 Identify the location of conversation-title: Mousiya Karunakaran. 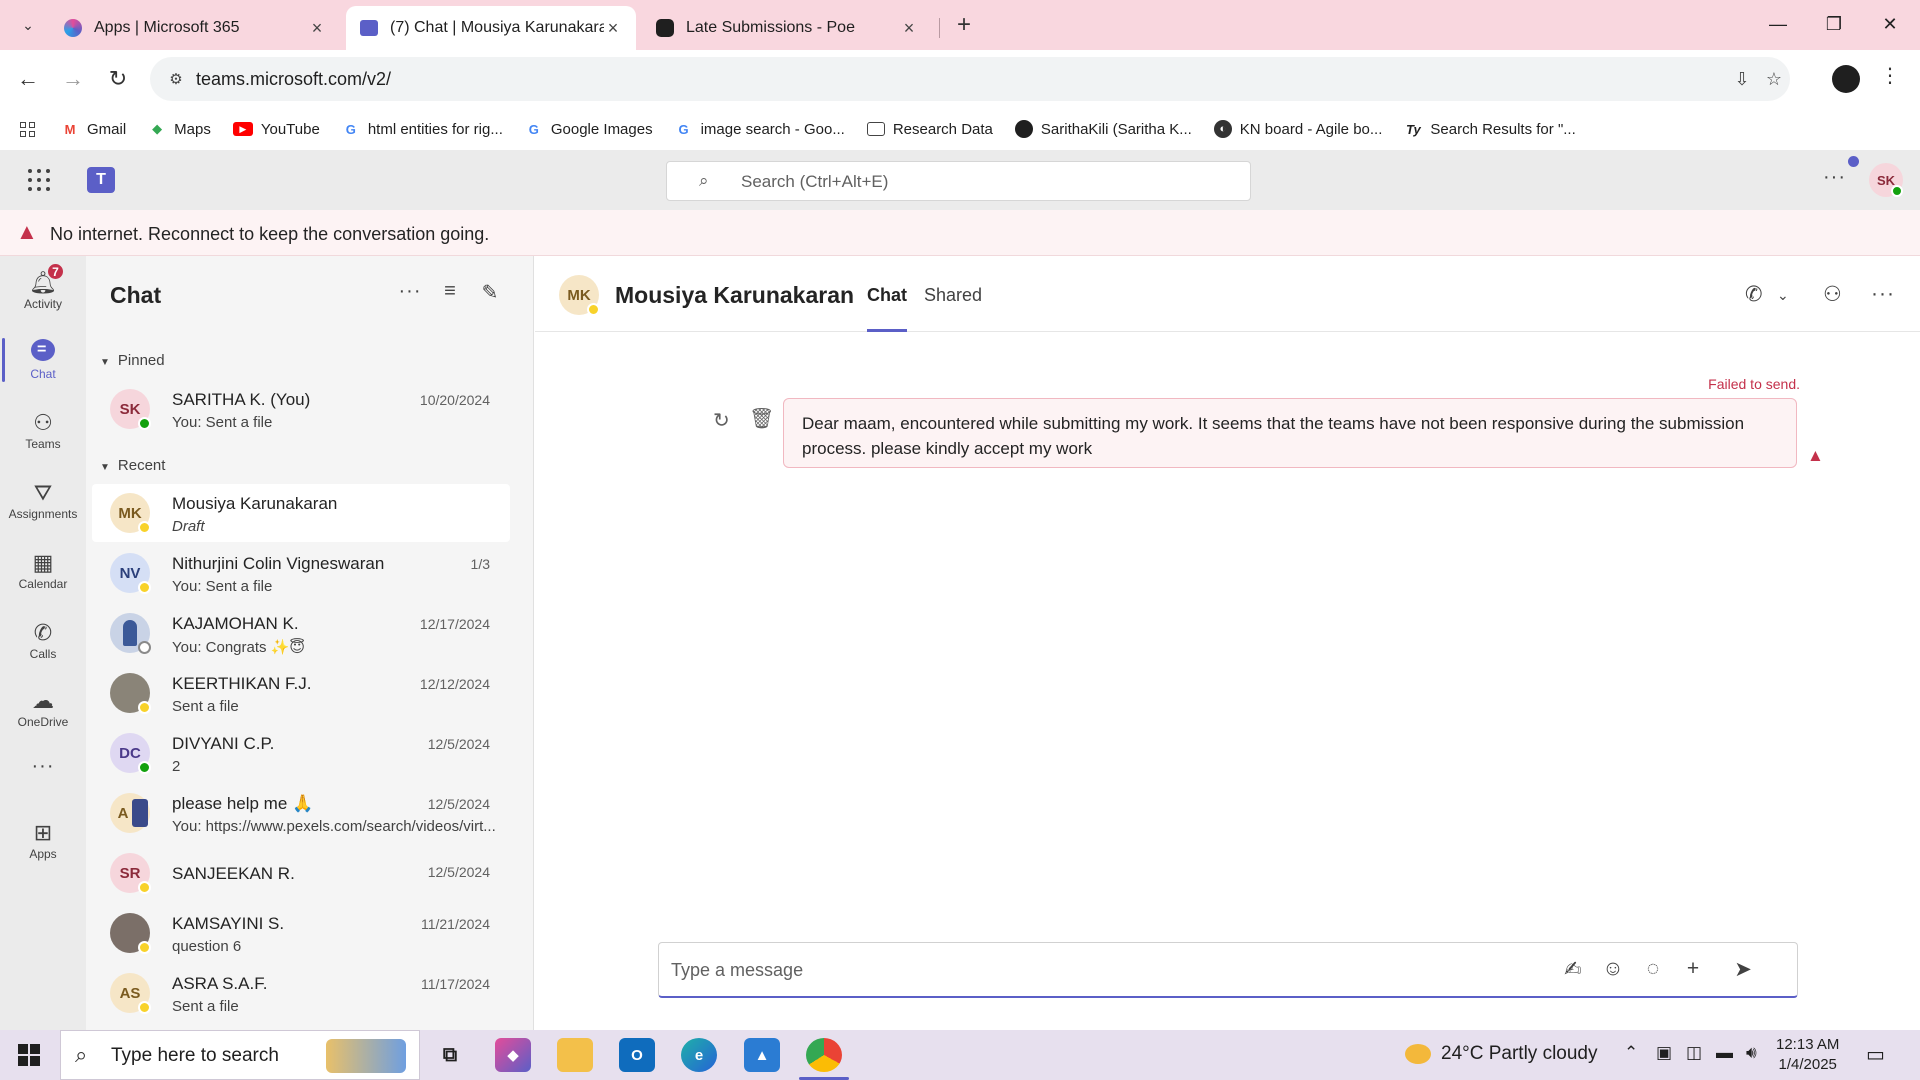
(735, 295).